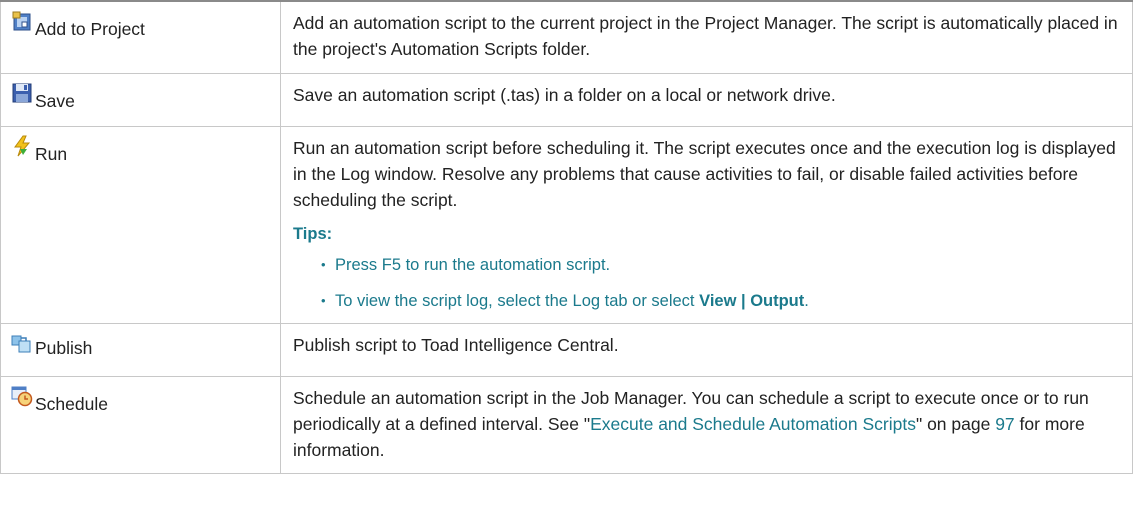 The image size is (1133, 527). Describe the element at coordinates (22, 396) in the screenshot. I see `schedule-clock-icon` at that location.